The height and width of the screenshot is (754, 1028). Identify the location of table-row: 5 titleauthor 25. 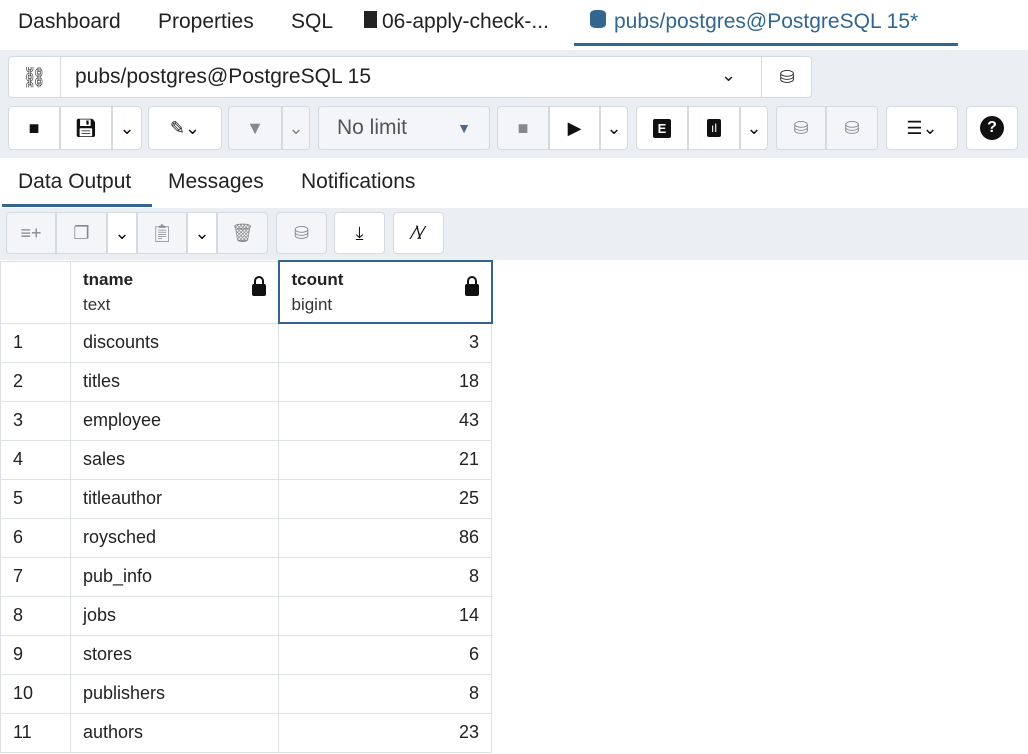
(246, 498).